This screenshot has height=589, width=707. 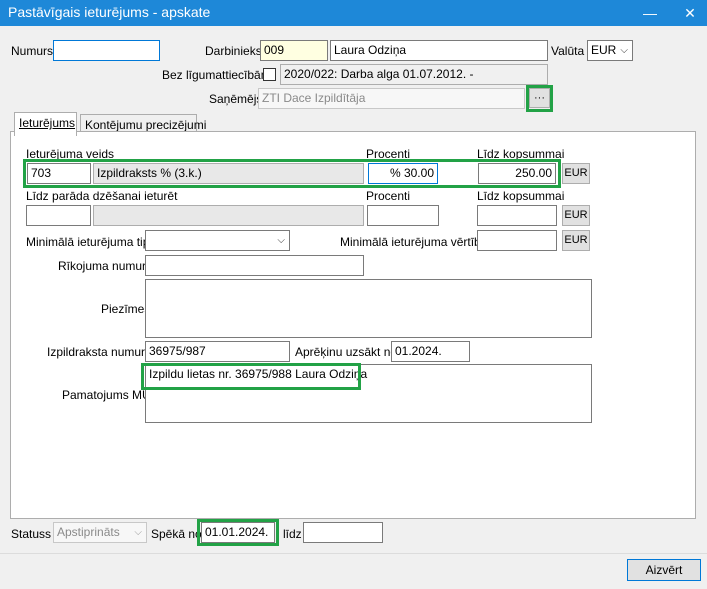 What do you see at coordinates (217, 351) in the screenshot?
I see `izpildraksta-input: 36975/987` at bounding box center [217, 351].